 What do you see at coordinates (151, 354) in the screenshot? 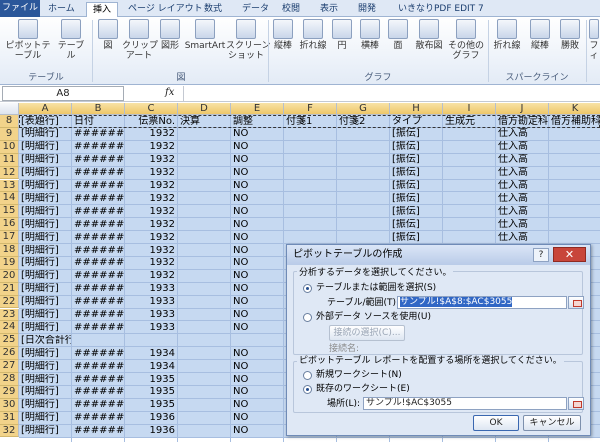
I see `cell-c: 1934` at bounding box center [151, 354].